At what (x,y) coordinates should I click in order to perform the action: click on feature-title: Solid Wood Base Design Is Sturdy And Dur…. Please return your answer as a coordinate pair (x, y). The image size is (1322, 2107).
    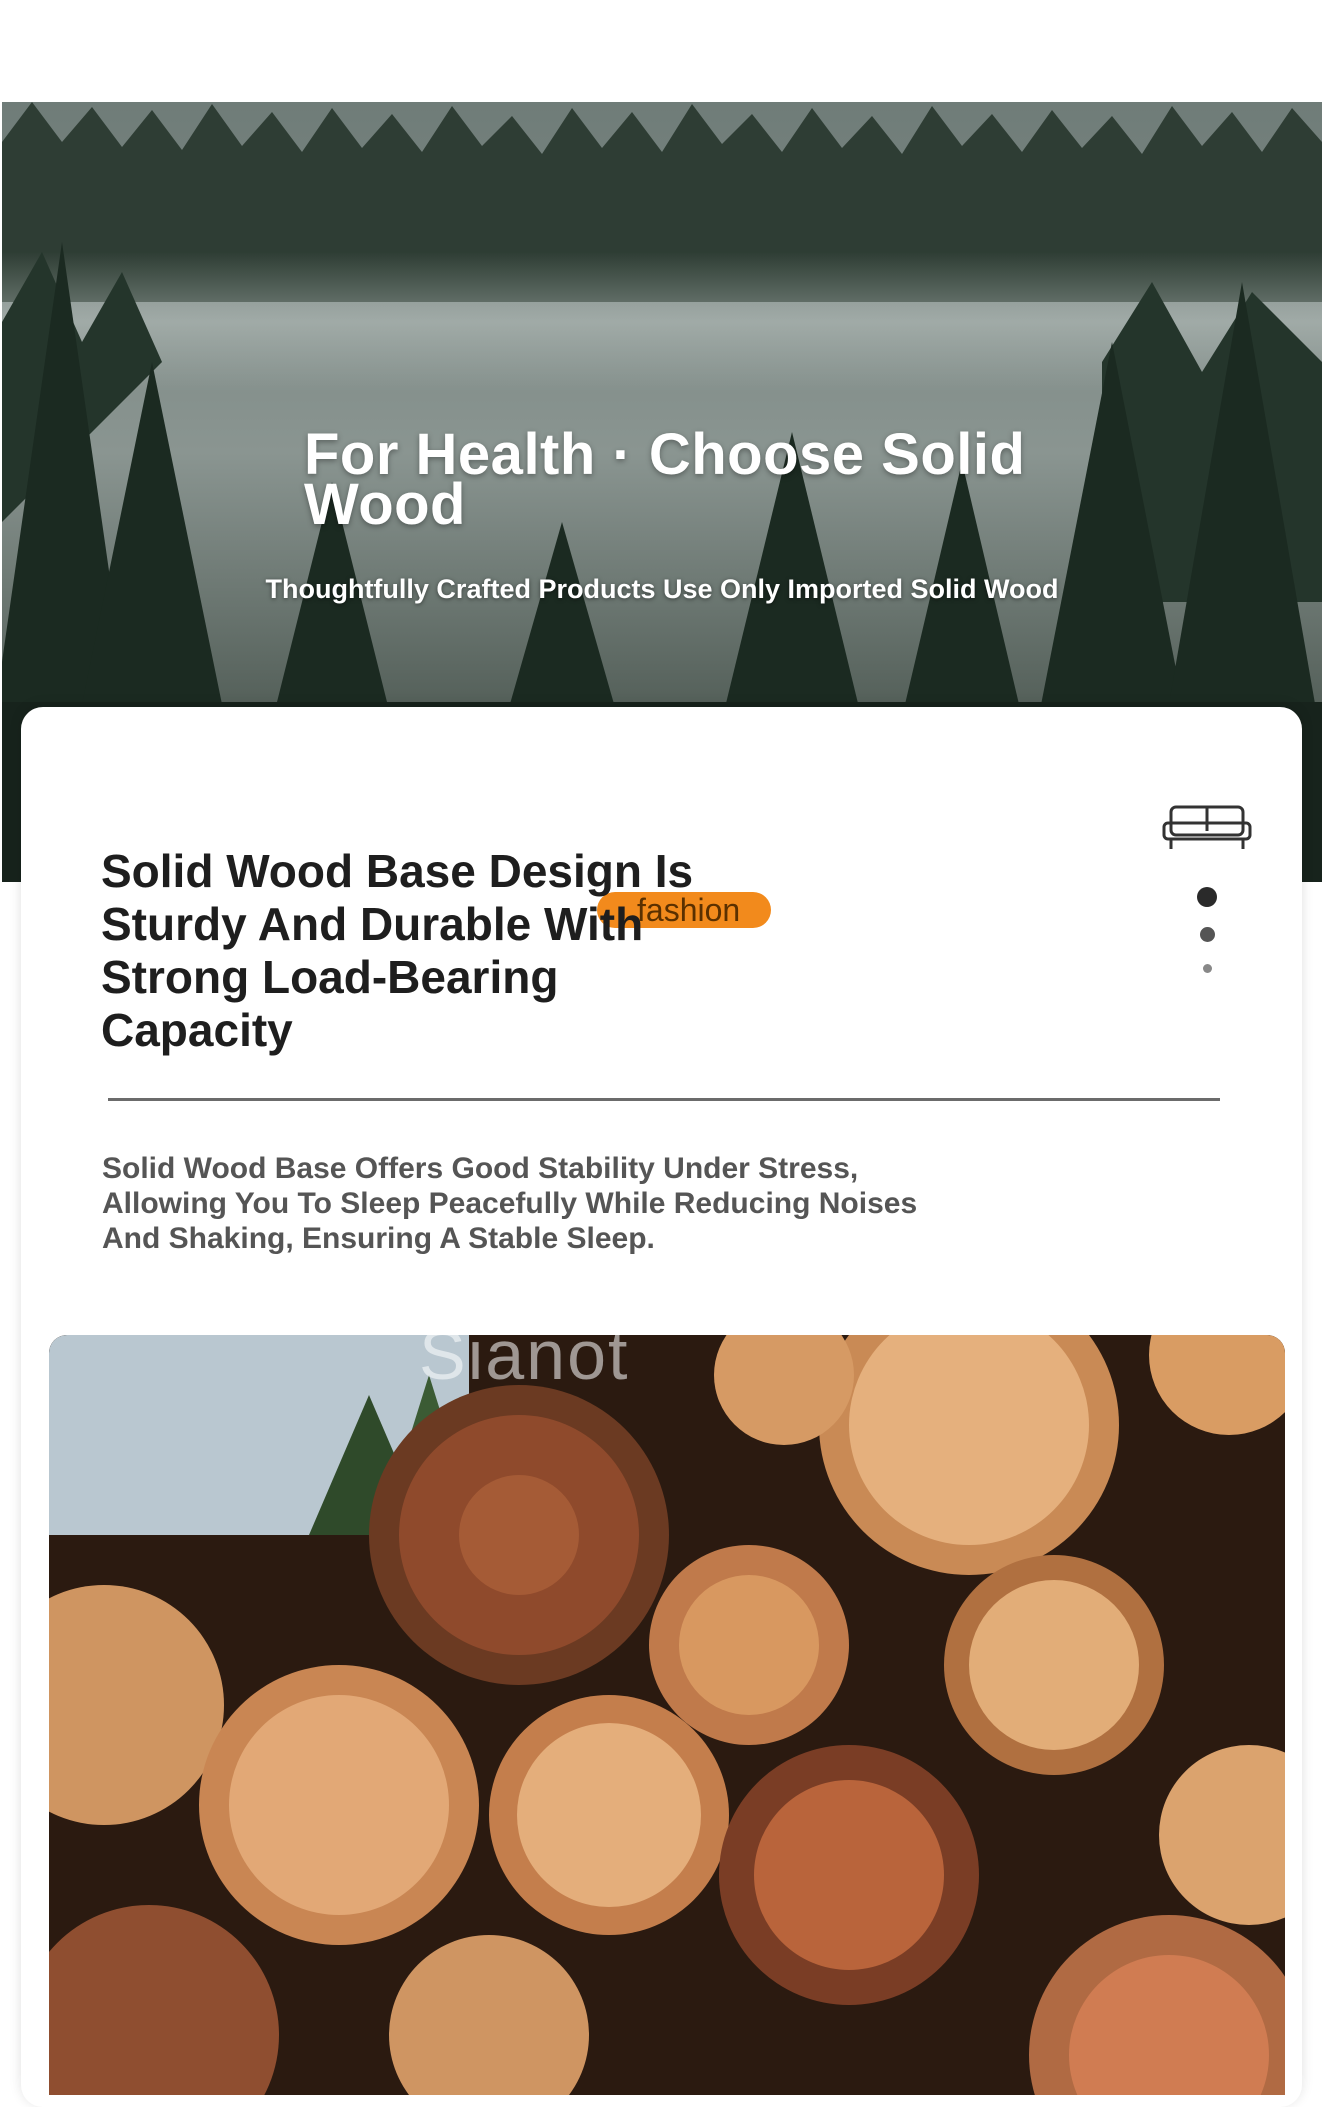
    Looking at the image, I should click on (397, 950).